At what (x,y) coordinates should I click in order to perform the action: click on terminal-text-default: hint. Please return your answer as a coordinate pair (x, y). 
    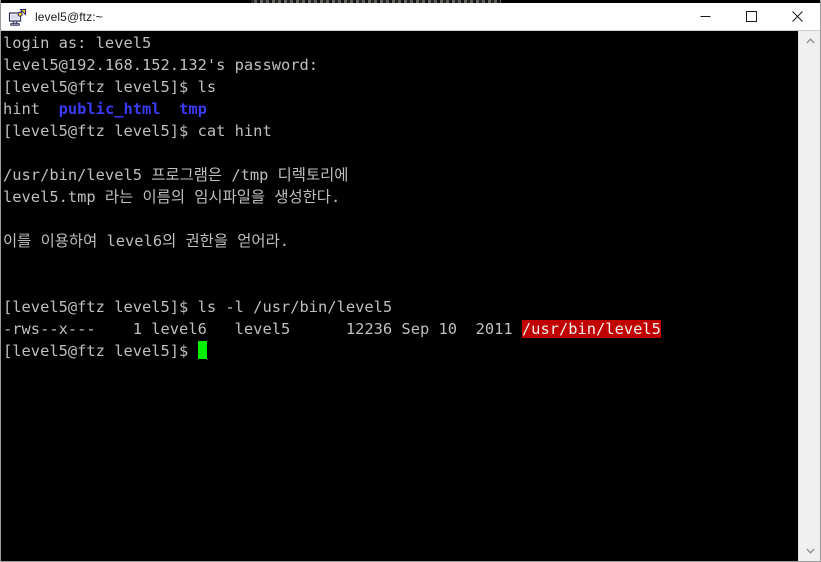
    Looking at the image, I should click on (31, 109).